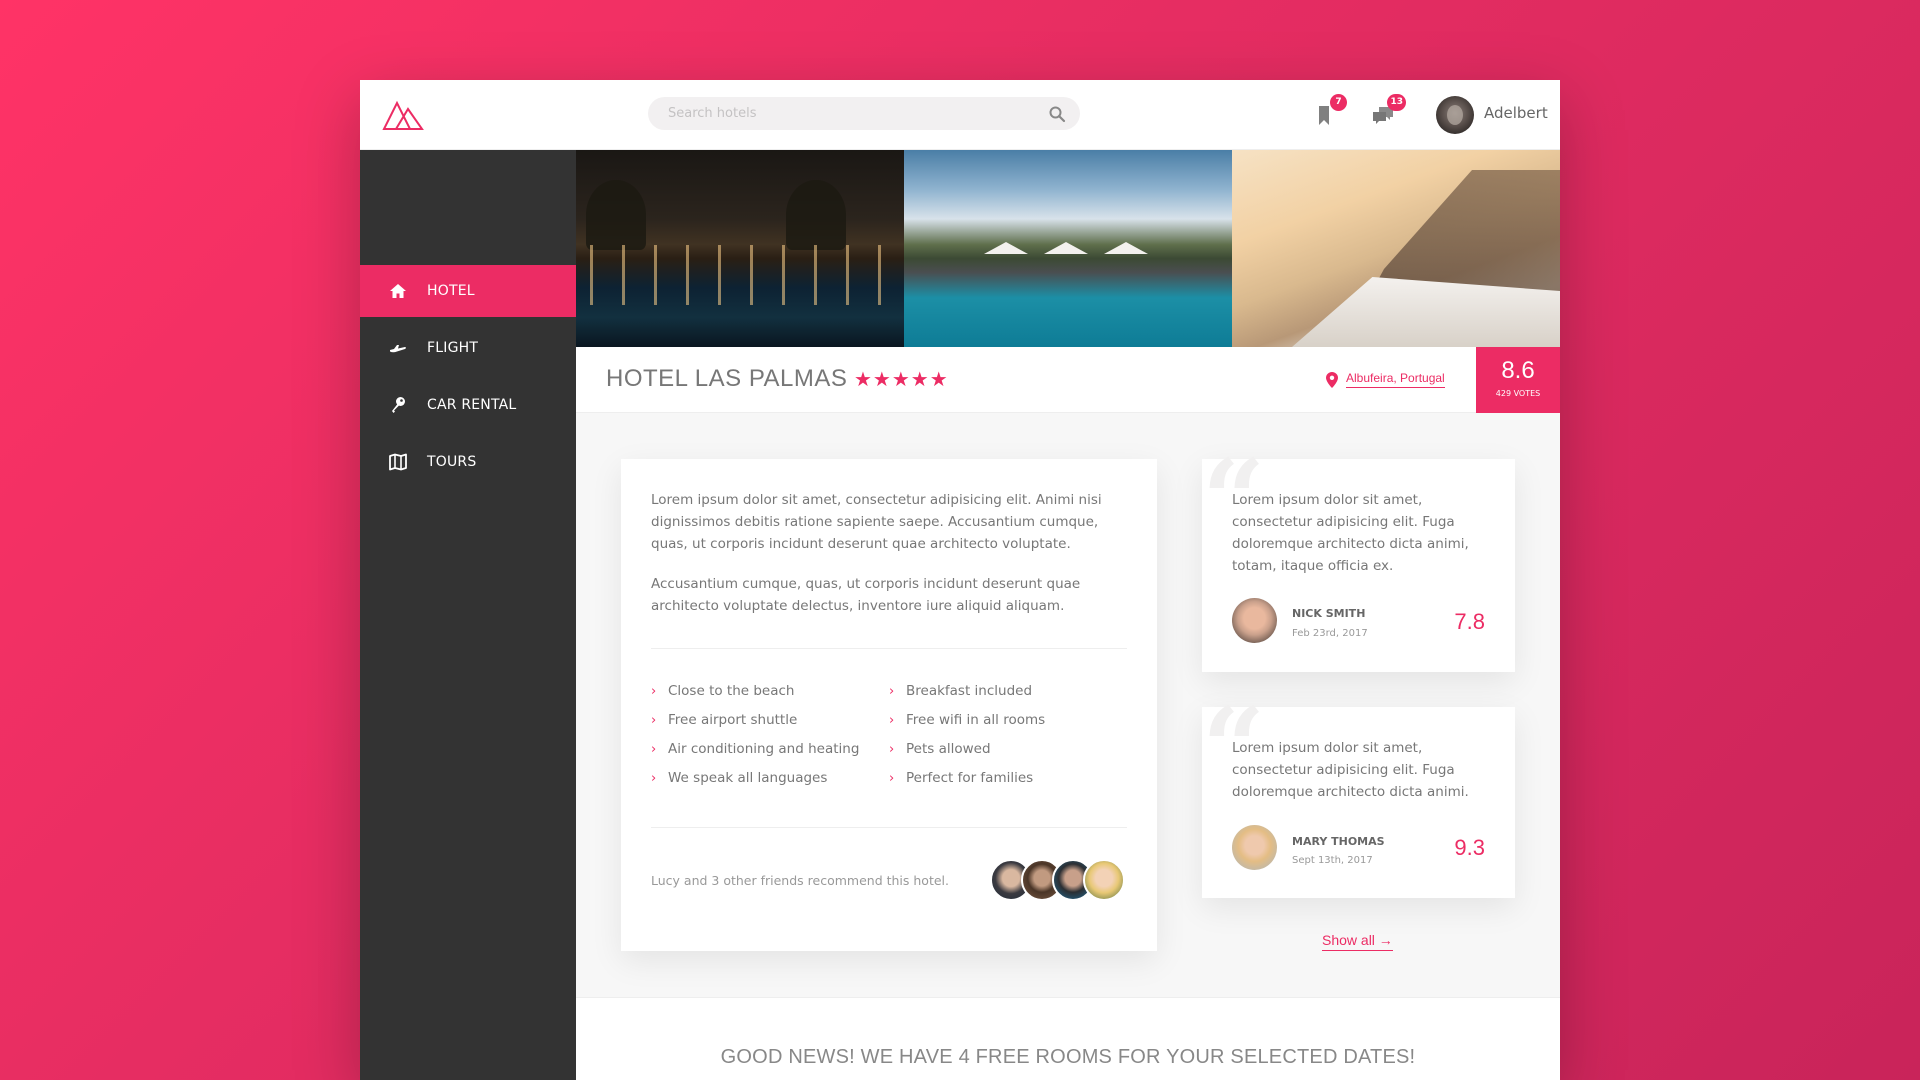  What do you see at coordinates (967, 720) in the screenshot?
I see `feature-item: › Free wifi in all rooms` at bounding box center [967, 720].